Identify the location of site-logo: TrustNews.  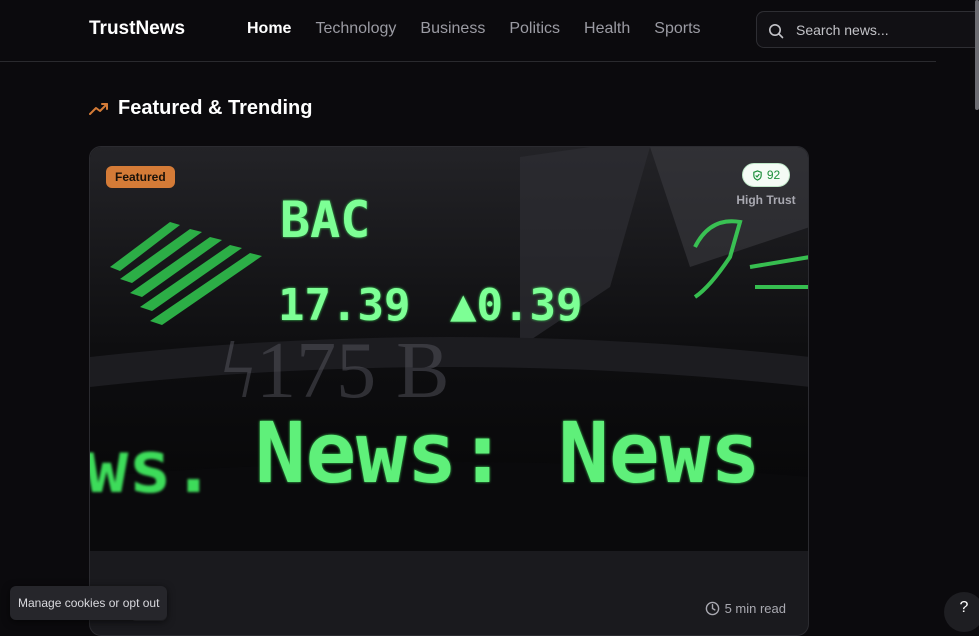
(137, 29).